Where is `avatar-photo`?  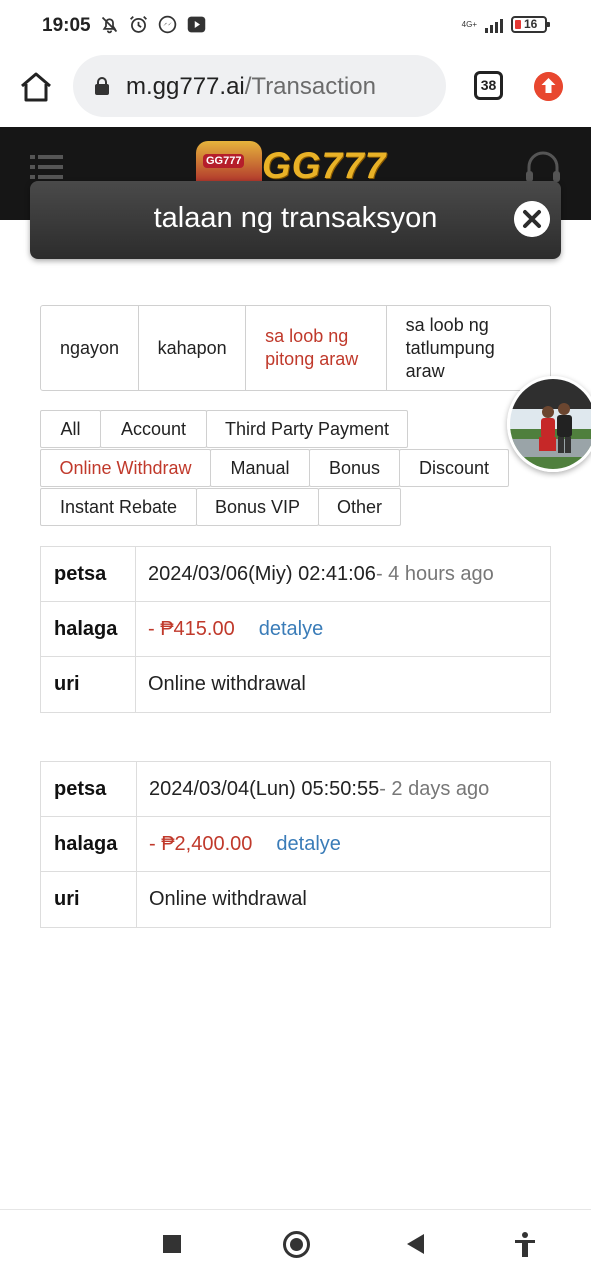 avatar-photo is located at coordinates (550, 424).